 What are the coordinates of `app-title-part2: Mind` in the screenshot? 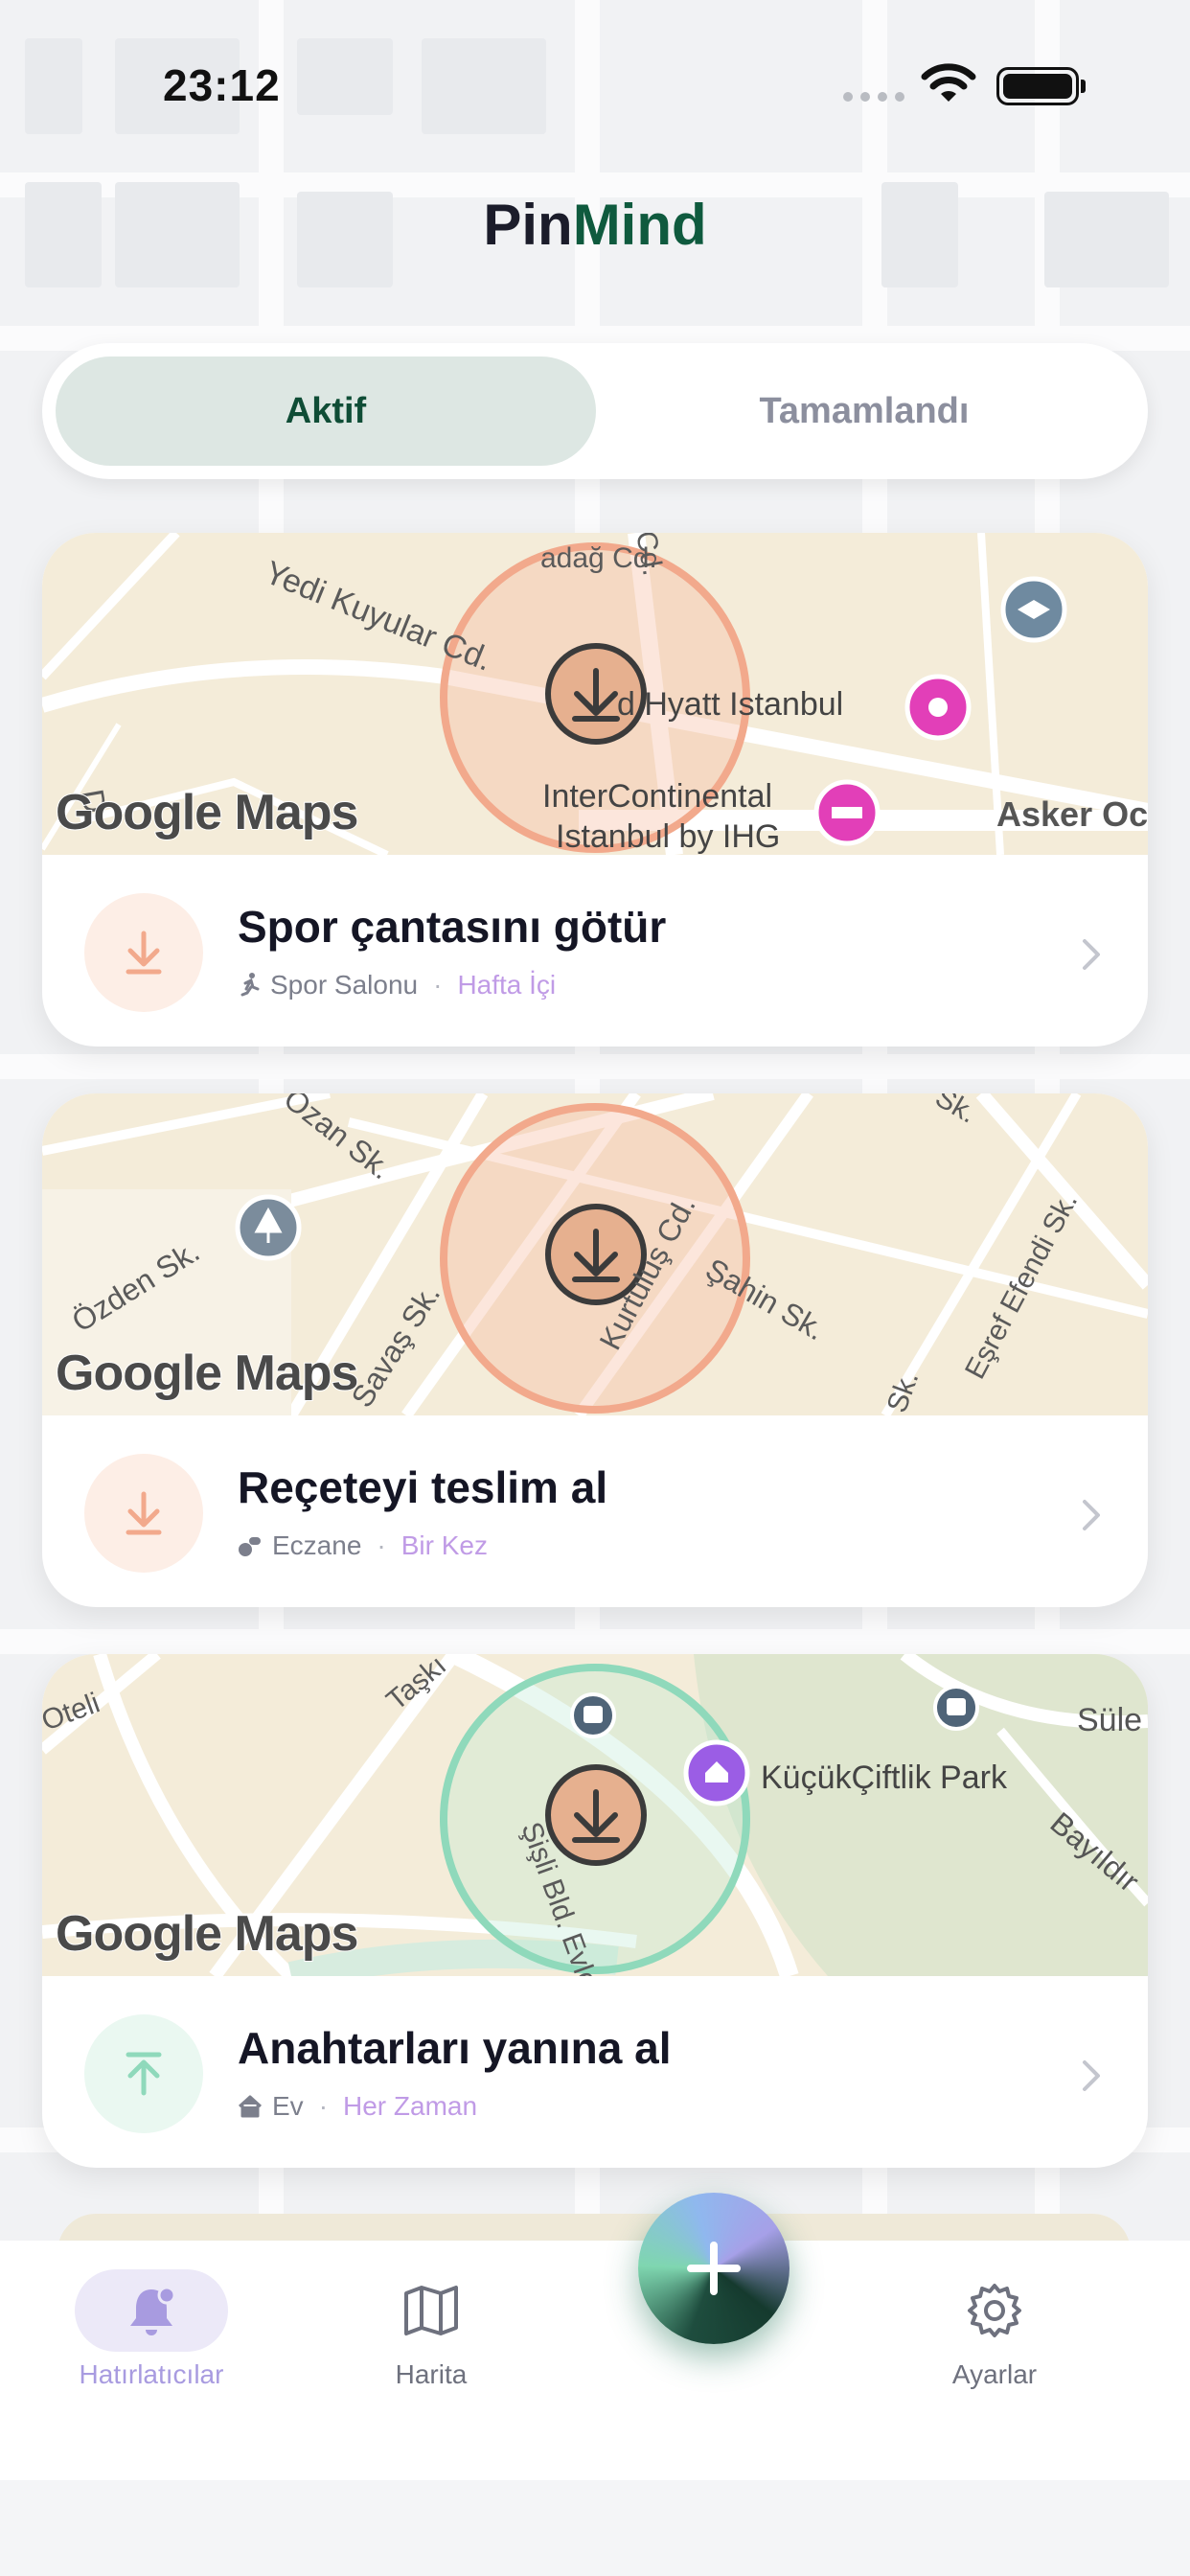 It's located at (639, 225).